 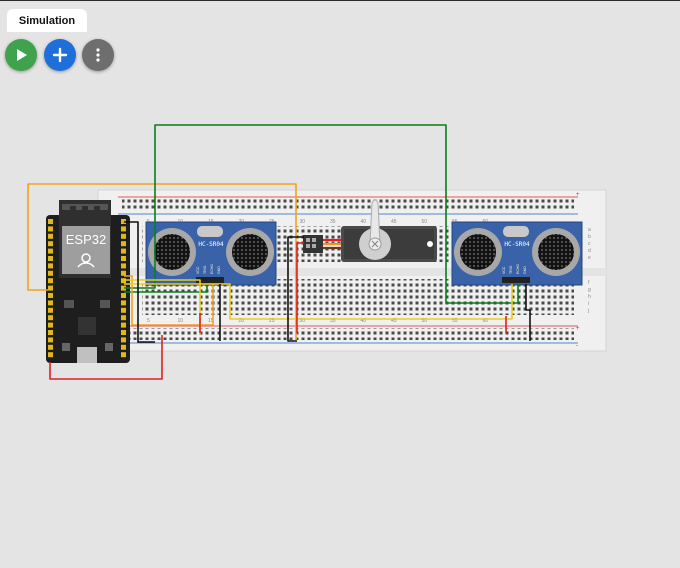 What do you see at coordinates (87, 355) in the screenshot?
I see `usb-port` at bounding box center [87, 355].